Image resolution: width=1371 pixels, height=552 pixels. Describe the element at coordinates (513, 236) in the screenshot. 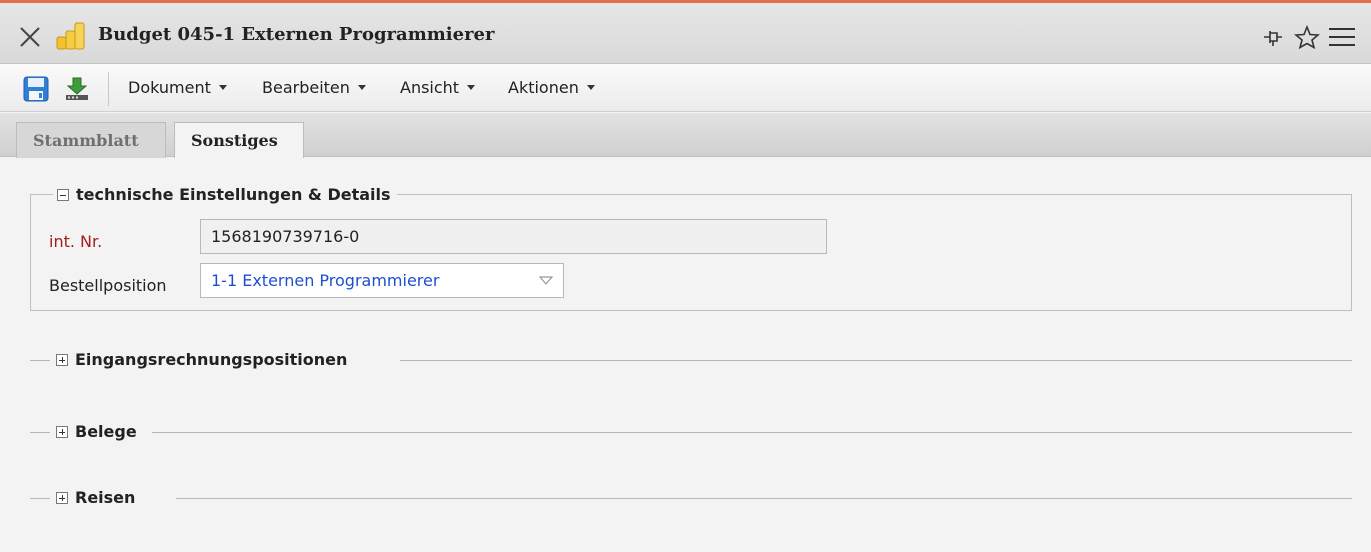

I see `int-nr-field: 1568190739716-0` at that location.